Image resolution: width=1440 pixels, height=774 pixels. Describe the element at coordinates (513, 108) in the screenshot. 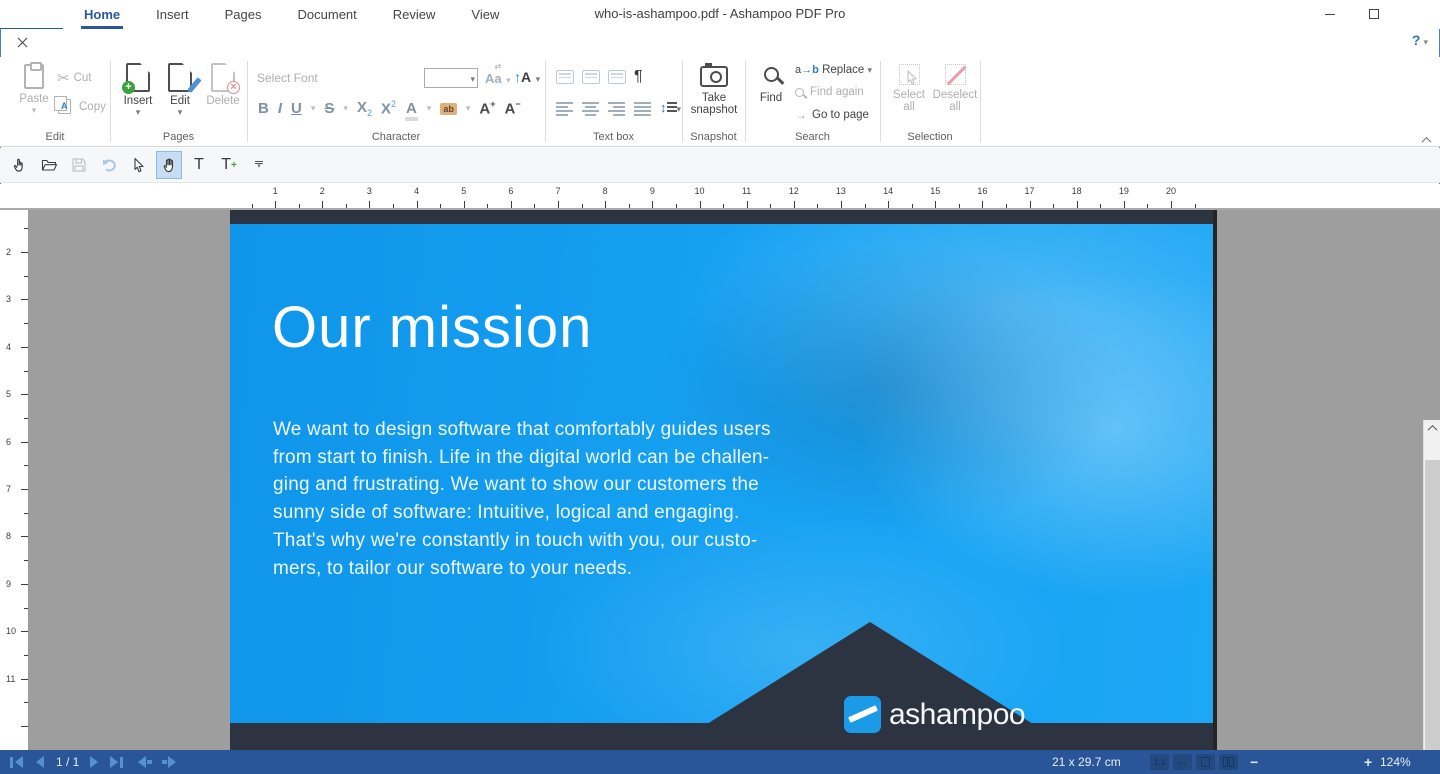

I see `shrink-font-button: A−` at that location.